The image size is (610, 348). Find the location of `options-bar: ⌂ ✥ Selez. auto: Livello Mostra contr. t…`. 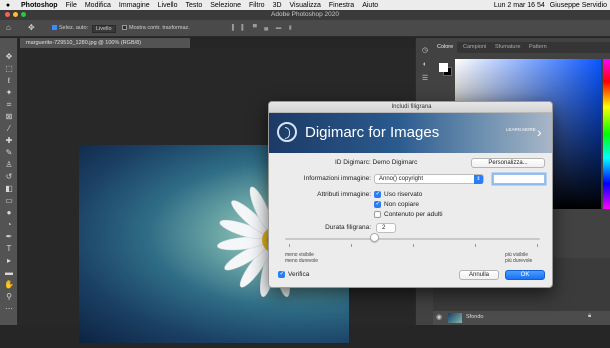

options-bar: ⌂ ✥ Selez. auto: Livello Mostra contr. t… is located at coordinates (305, 28).